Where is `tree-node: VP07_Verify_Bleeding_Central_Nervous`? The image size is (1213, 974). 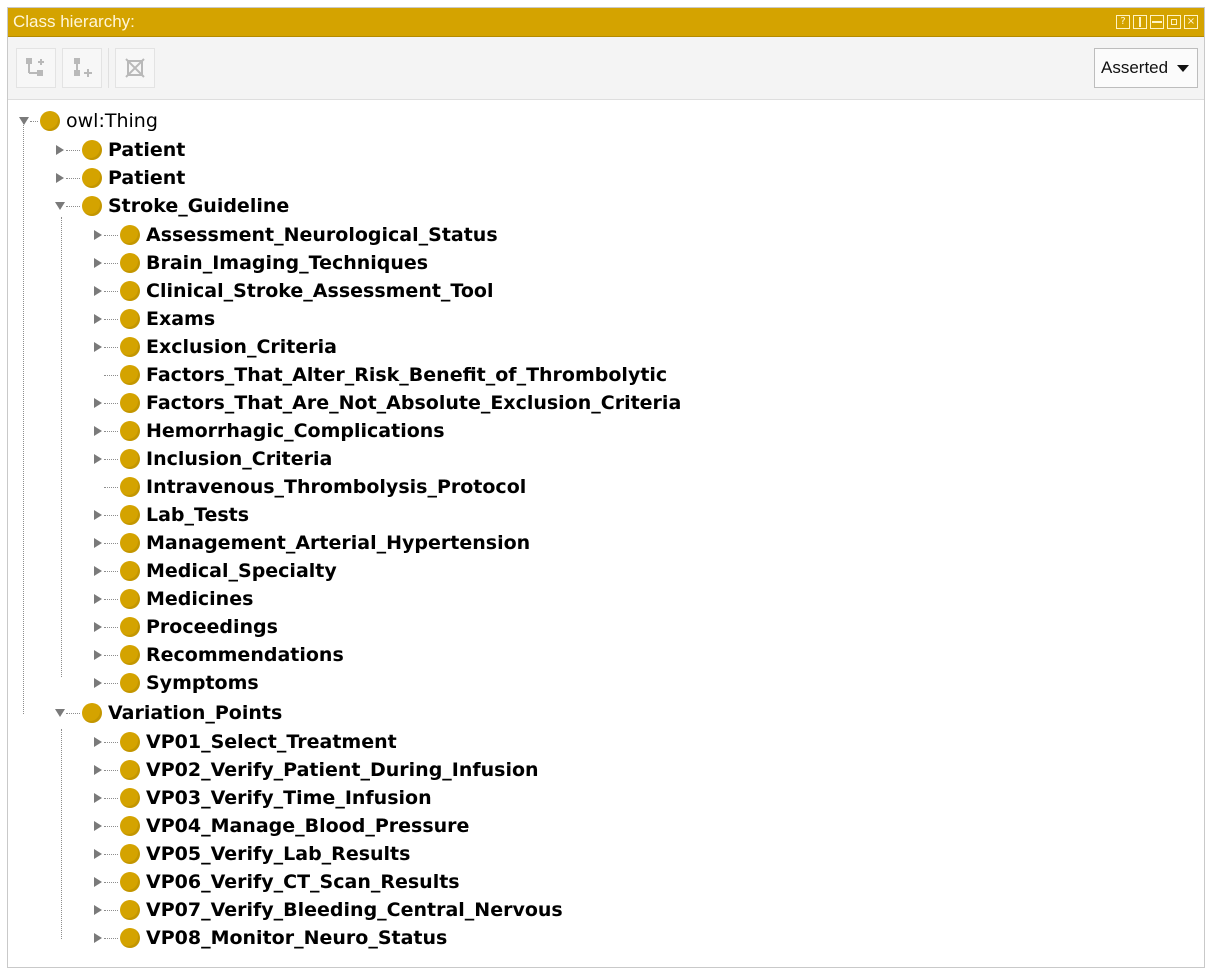 tree-node: VP07_Verify_Bleeding_Central_Nervous is located at coordinates (327, 910).